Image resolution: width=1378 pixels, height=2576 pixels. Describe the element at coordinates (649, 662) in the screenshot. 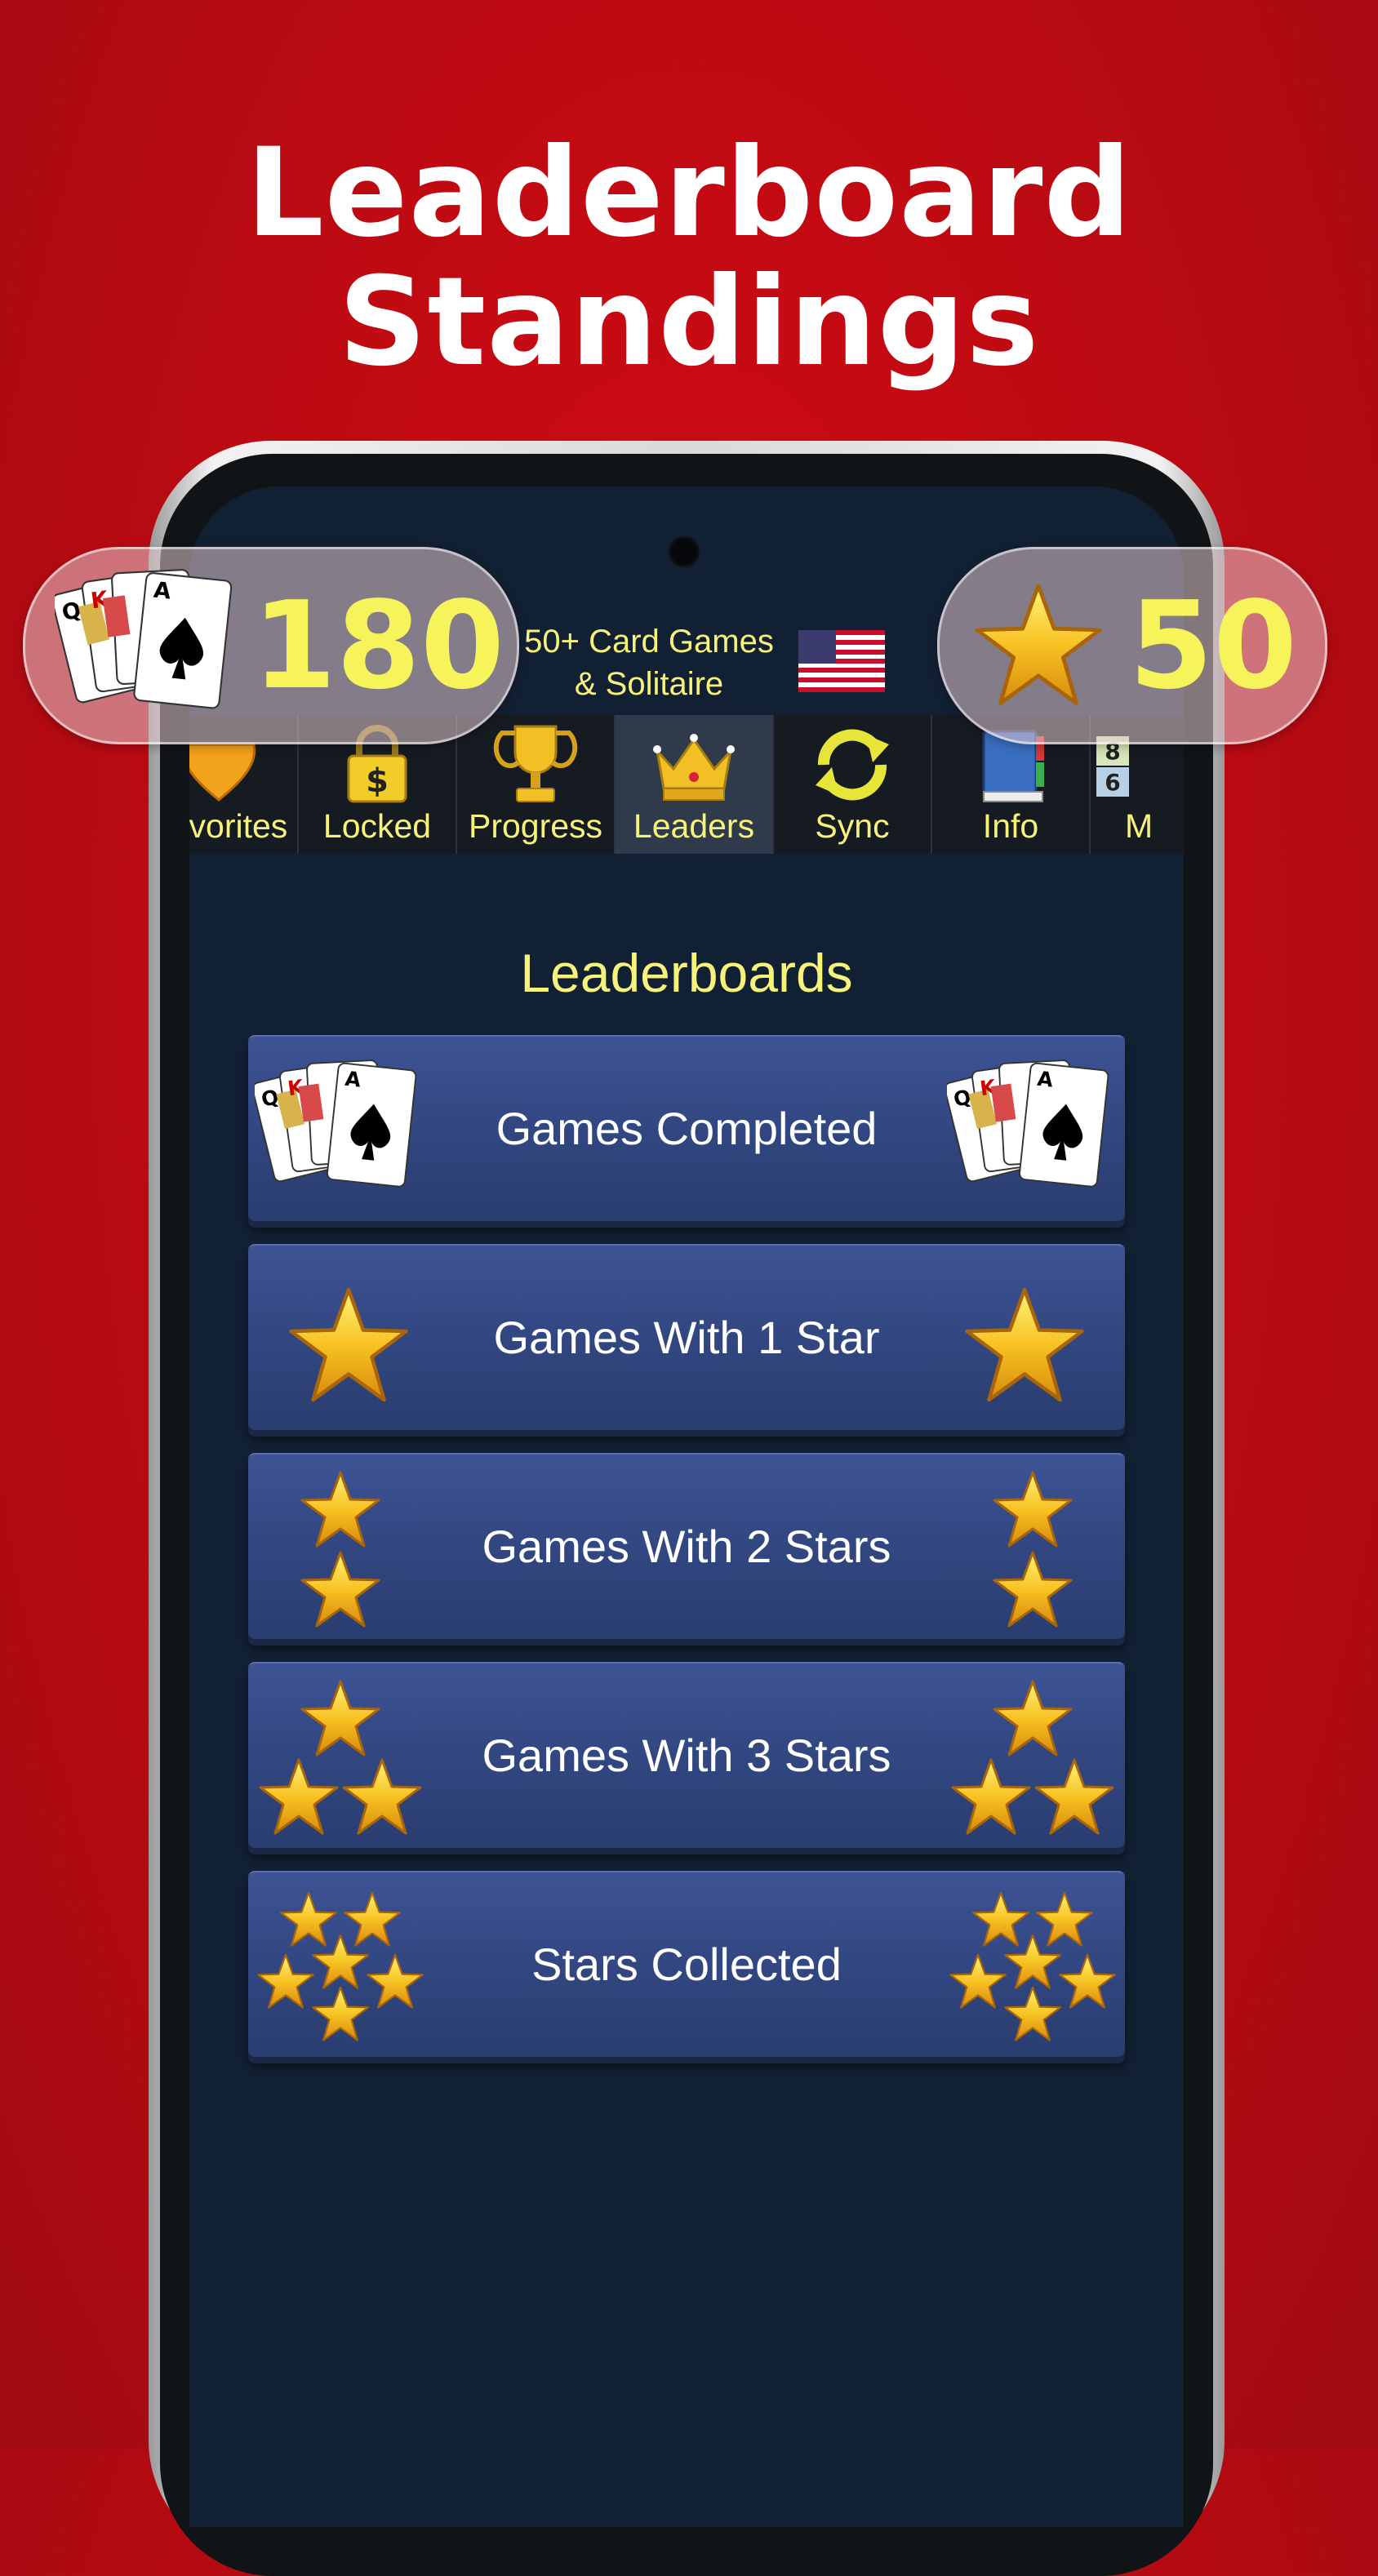

I see `app-title: 50+ Card Games & Solitaire` at that location.